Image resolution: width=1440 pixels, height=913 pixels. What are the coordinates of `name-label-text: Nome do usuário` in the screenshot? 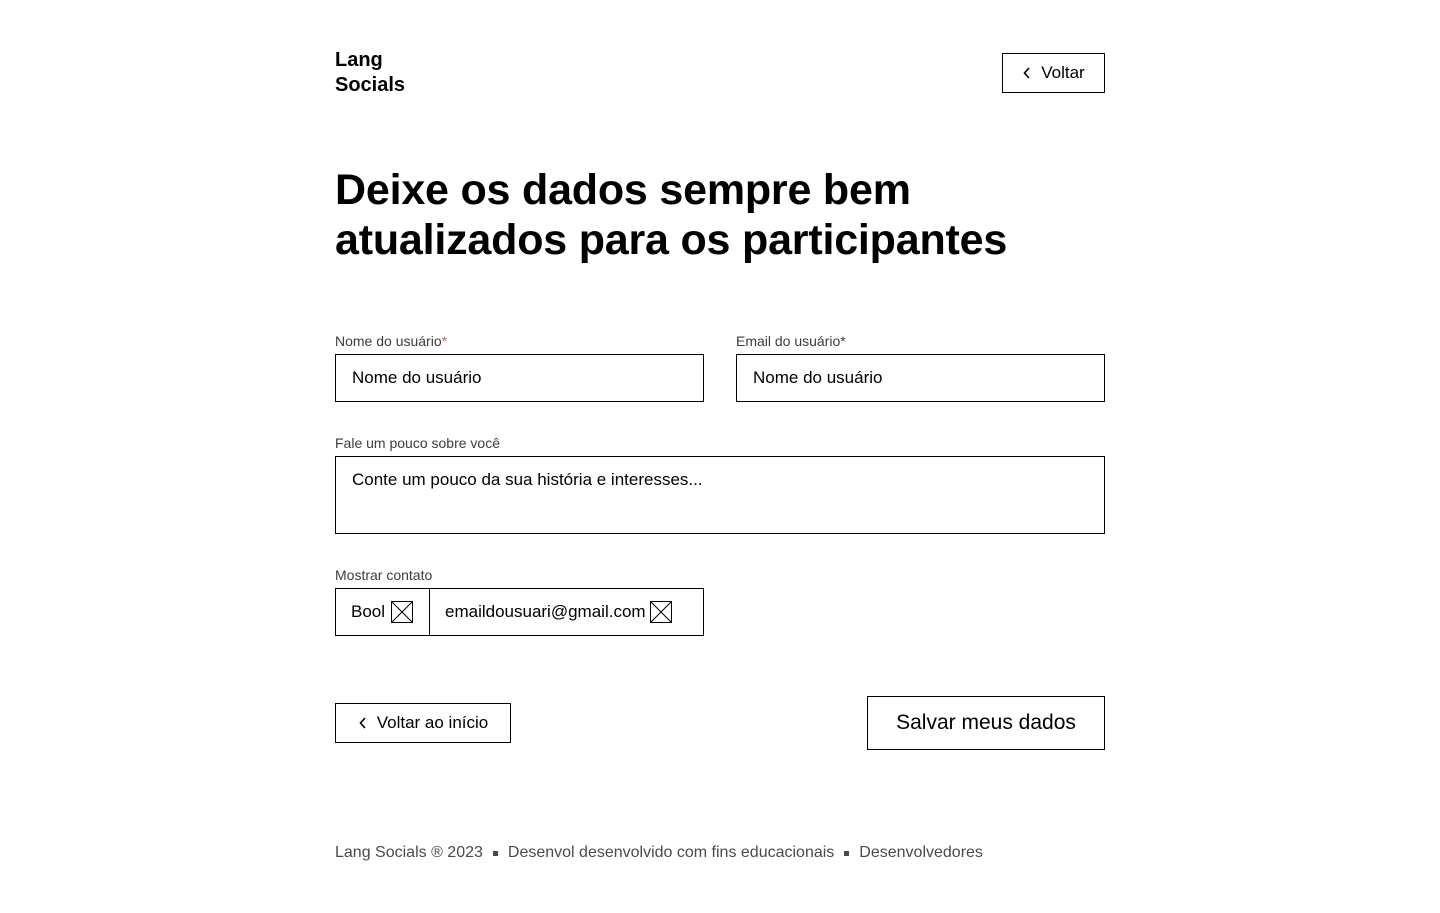 It's located at (388, 341).